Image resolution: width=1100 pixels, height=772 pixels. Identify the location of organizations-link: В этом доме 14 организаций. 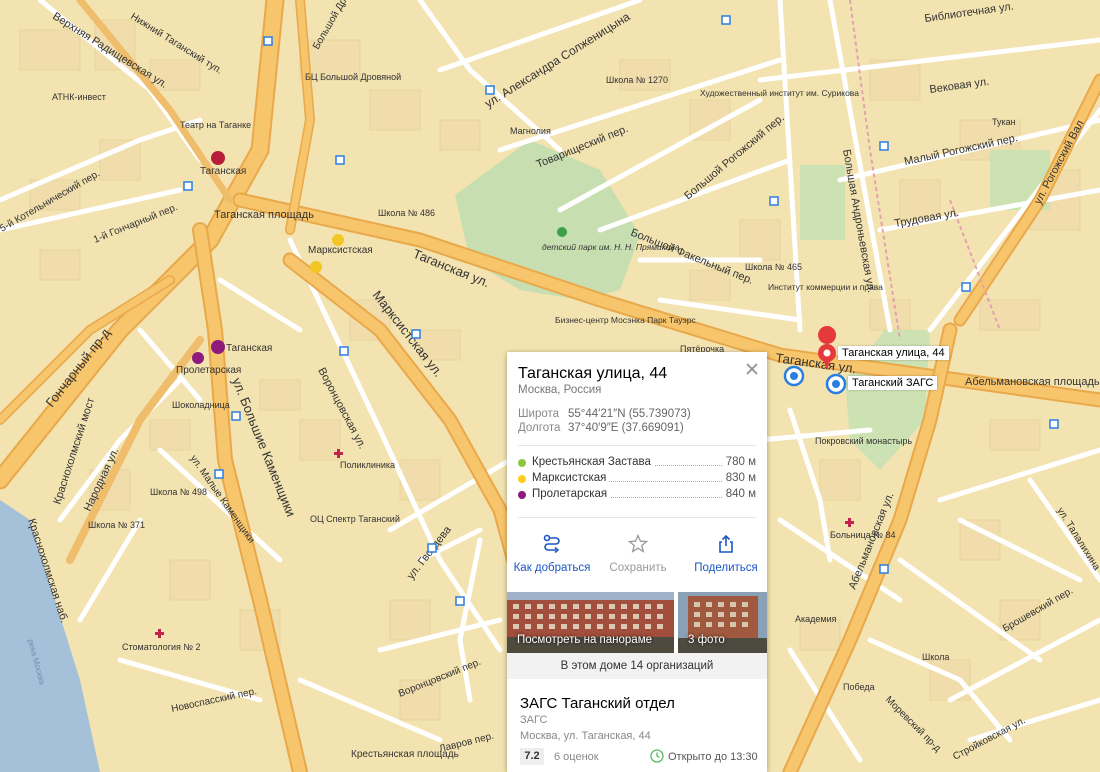
(637, 666).